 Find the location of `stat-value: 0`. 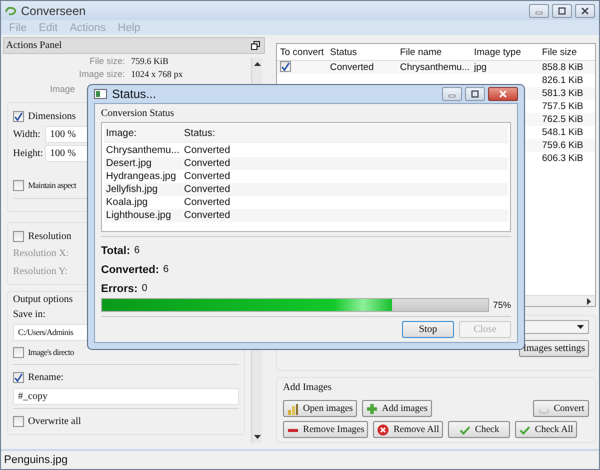

stat-value: 0 is located at coordinates (145, 288).